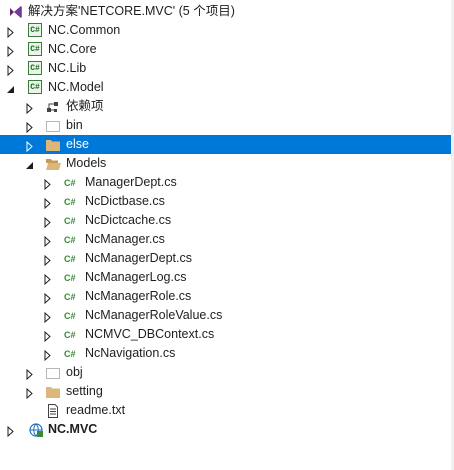 This screenshot has height=470, width=454. I want to click on cs-file-item: C# NcManager.cs, so click(227, 239).